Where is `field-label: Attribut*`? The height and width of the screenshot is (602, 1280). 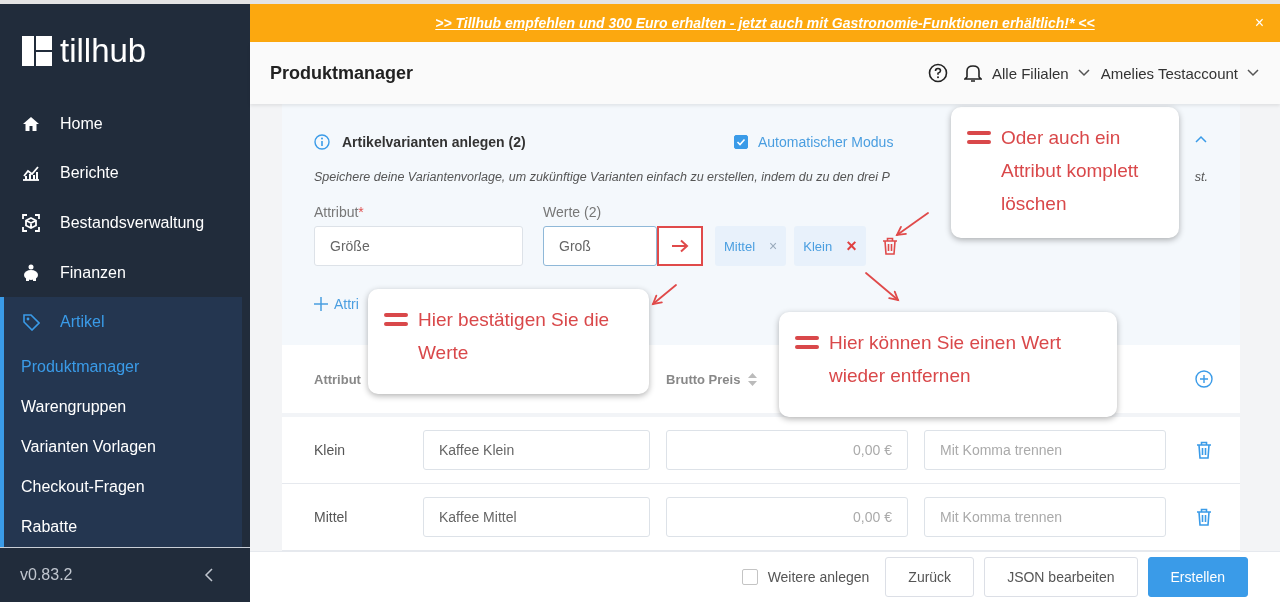
field-label: Attribut* is located at coordinates (339, 212).